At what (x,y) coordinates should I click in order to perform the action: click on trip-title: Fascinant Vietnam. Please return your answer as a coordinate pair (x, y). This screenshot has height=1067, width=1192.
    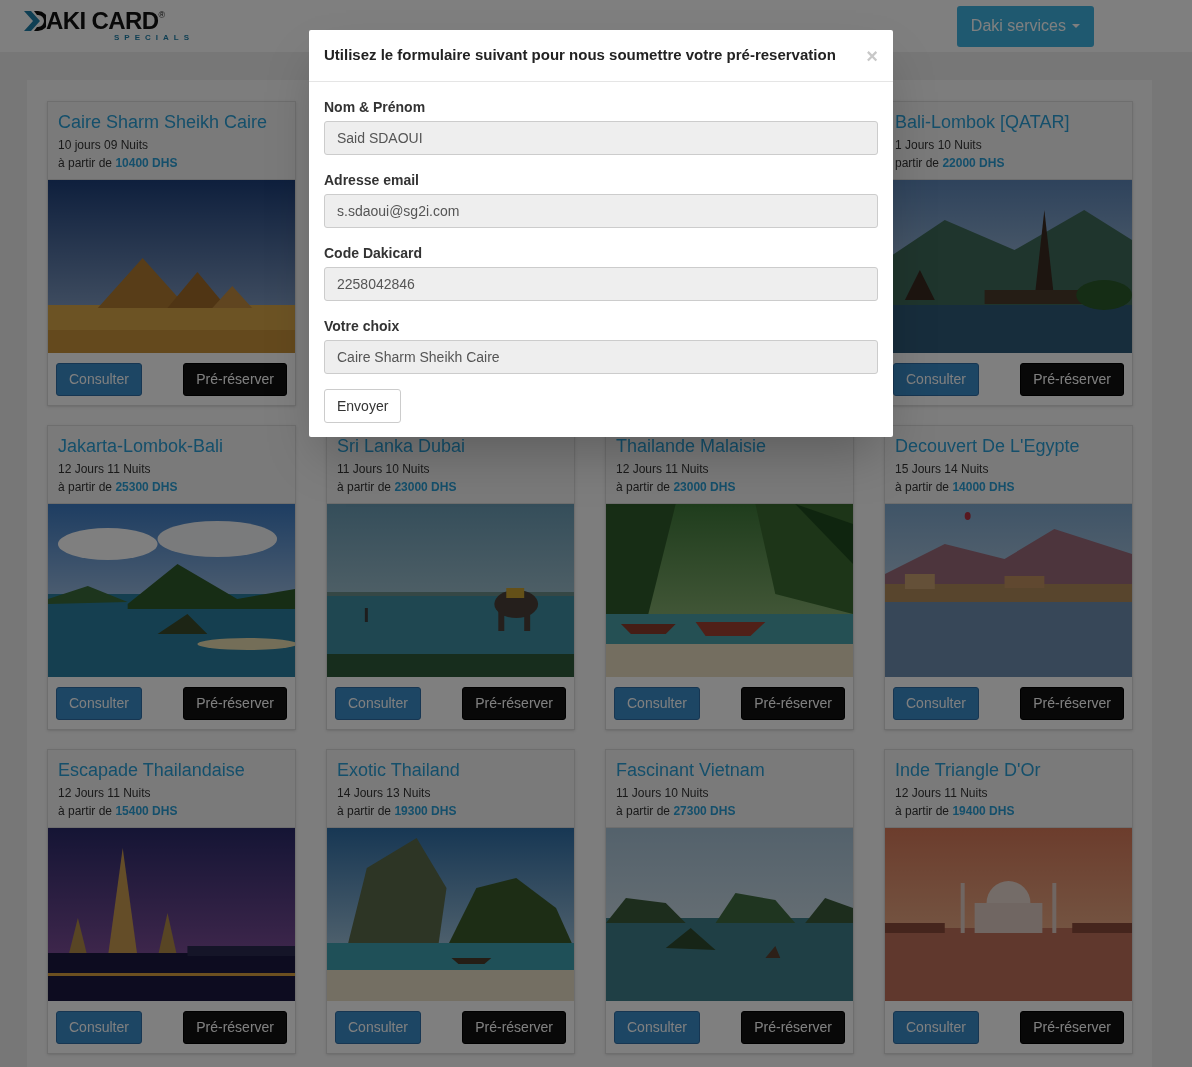
    Looking at the image, I should click on (691, 770).